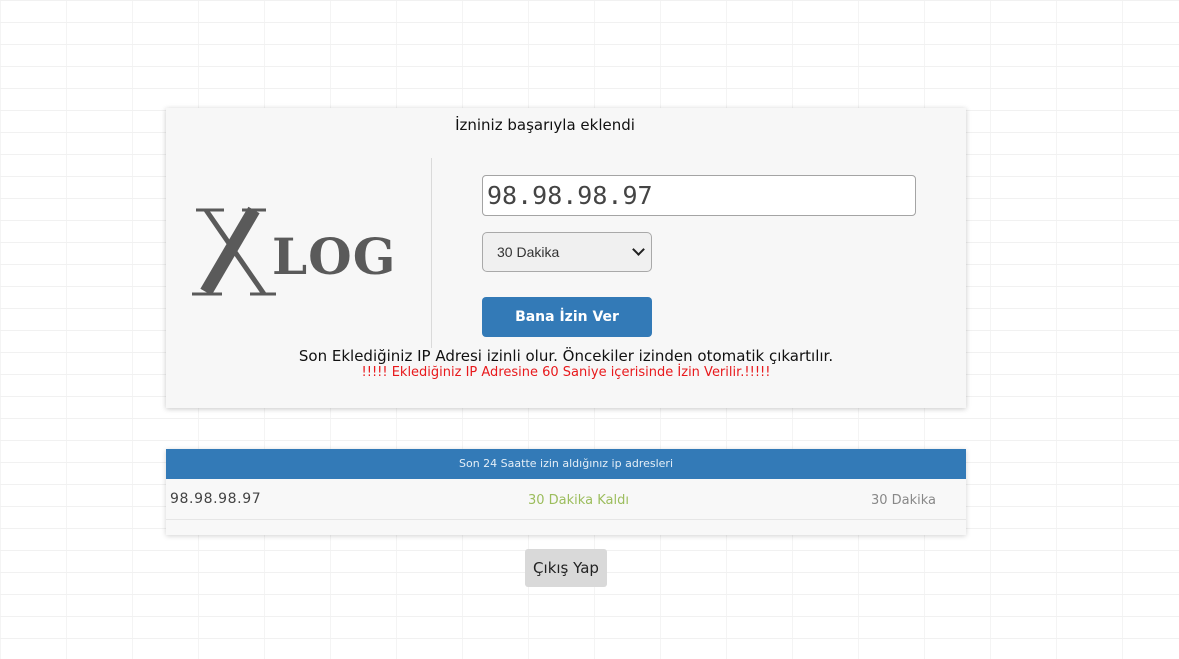  I want to click on history-ip: 98.98.98.97, so click(216, 499).